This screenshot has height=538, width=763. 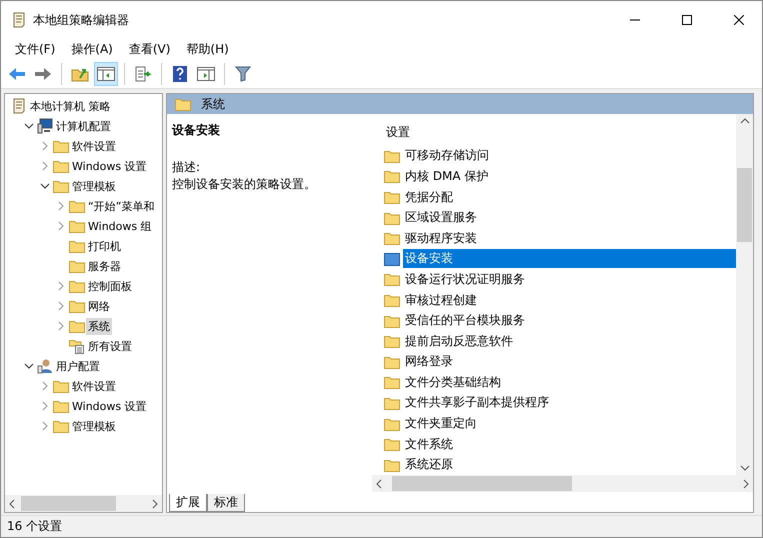 I want to click on view-tab: 标准, so click(x=226, y=503).